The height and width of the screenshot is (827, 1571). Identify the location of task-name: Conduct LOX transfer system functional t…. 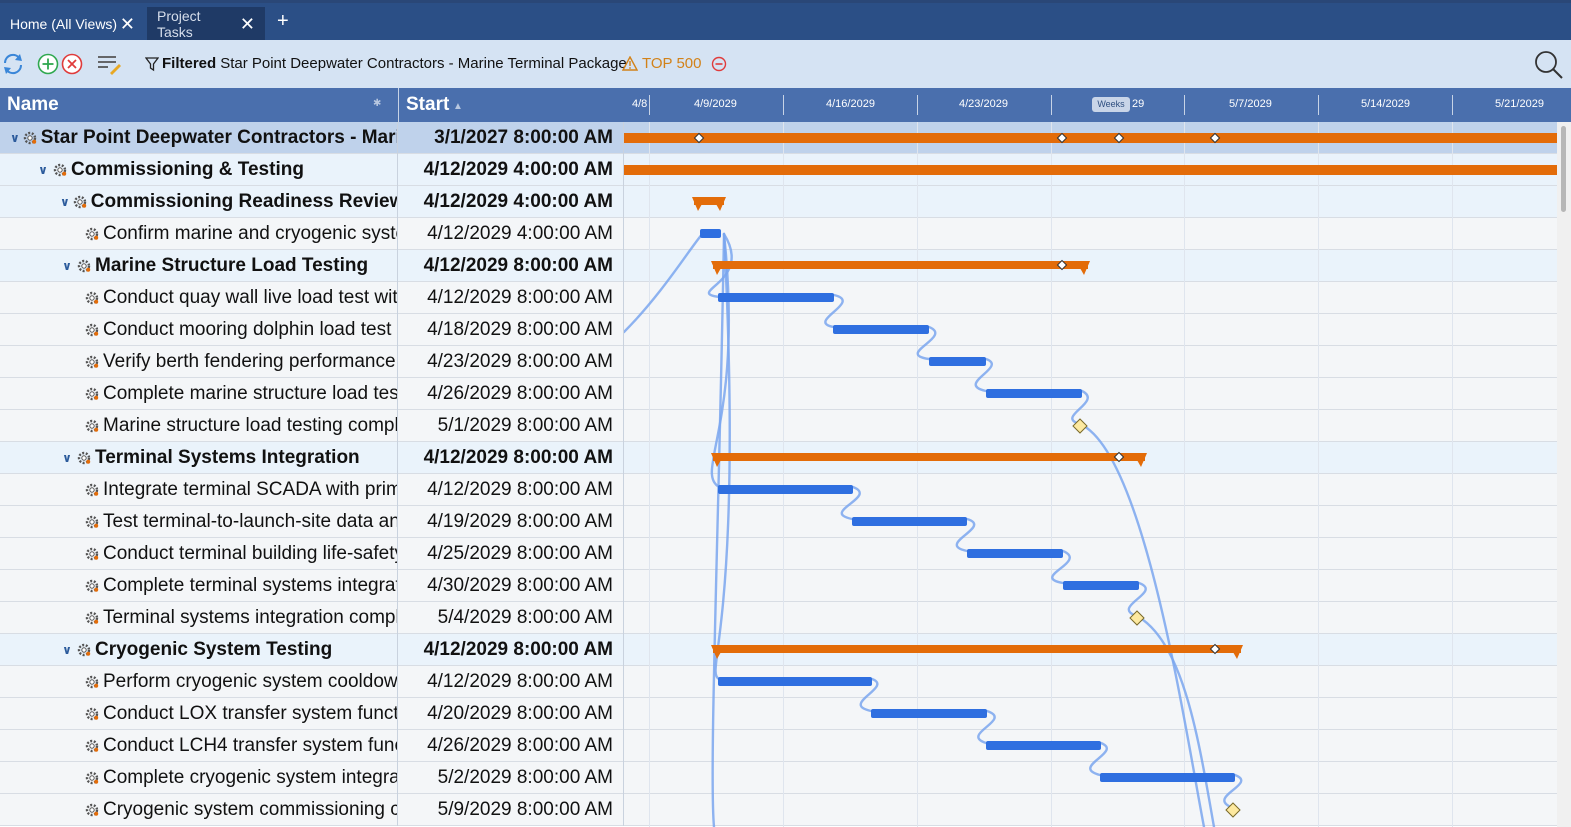
(250, 713).